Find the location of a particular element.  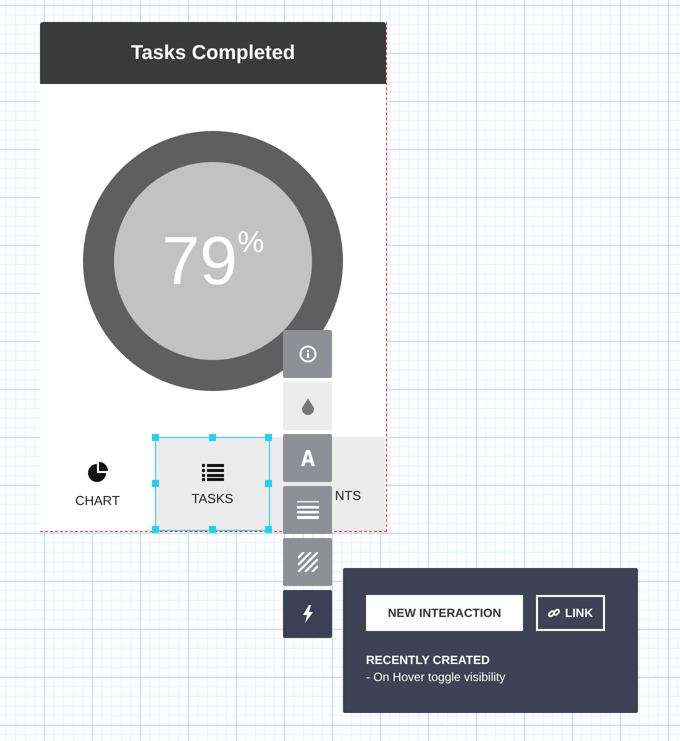

lines-icon is located at coordinates (307, 510).